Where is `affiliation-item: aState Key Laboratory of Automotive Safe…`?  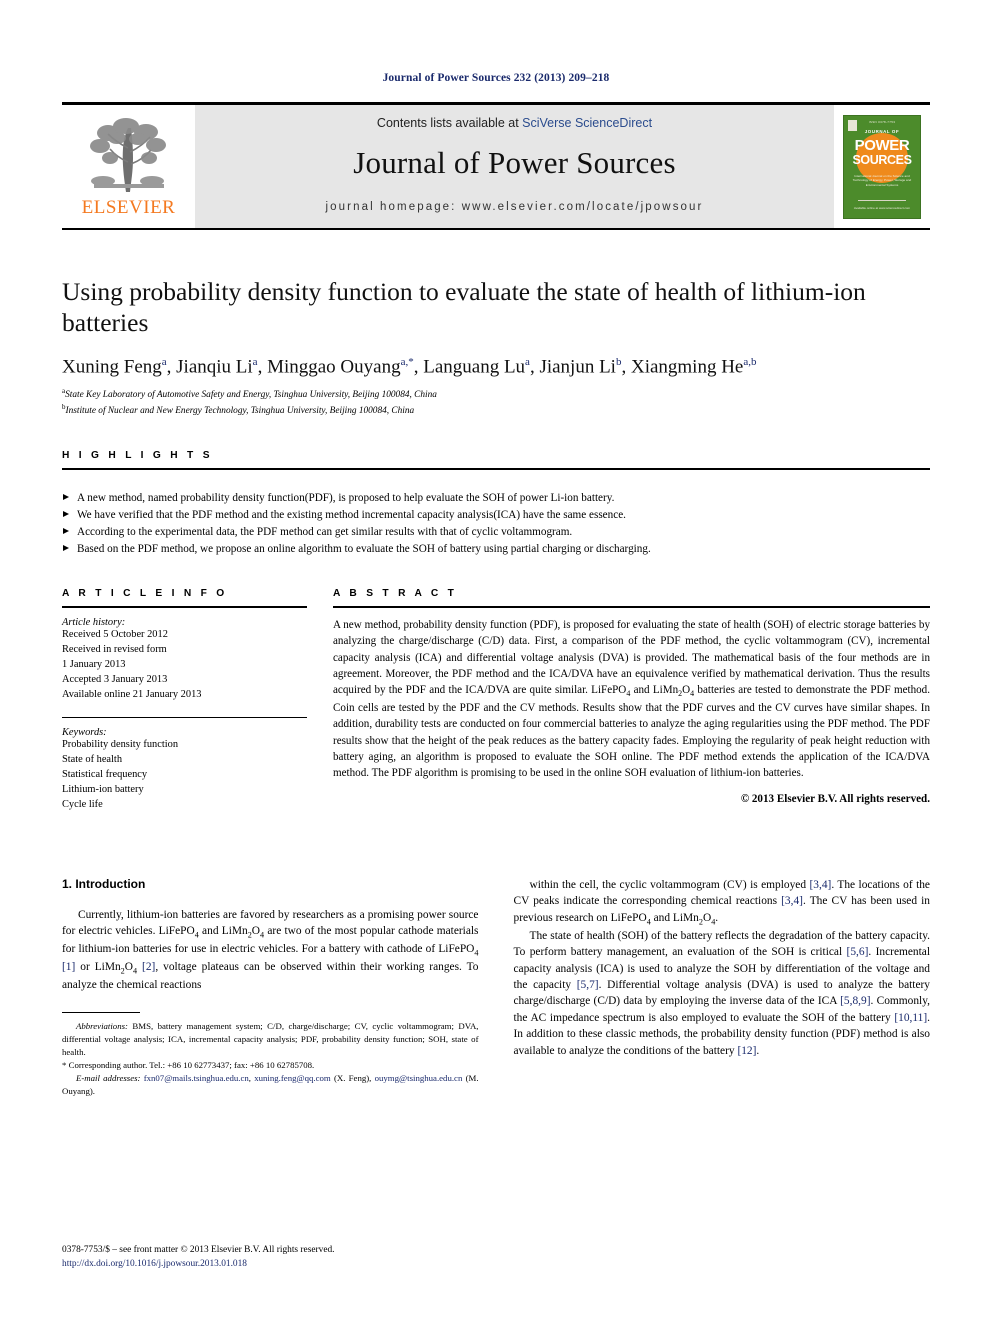 affiliation-item: aState Key Laboratory of Automotive Safe… is located at coordinates (496, 394).